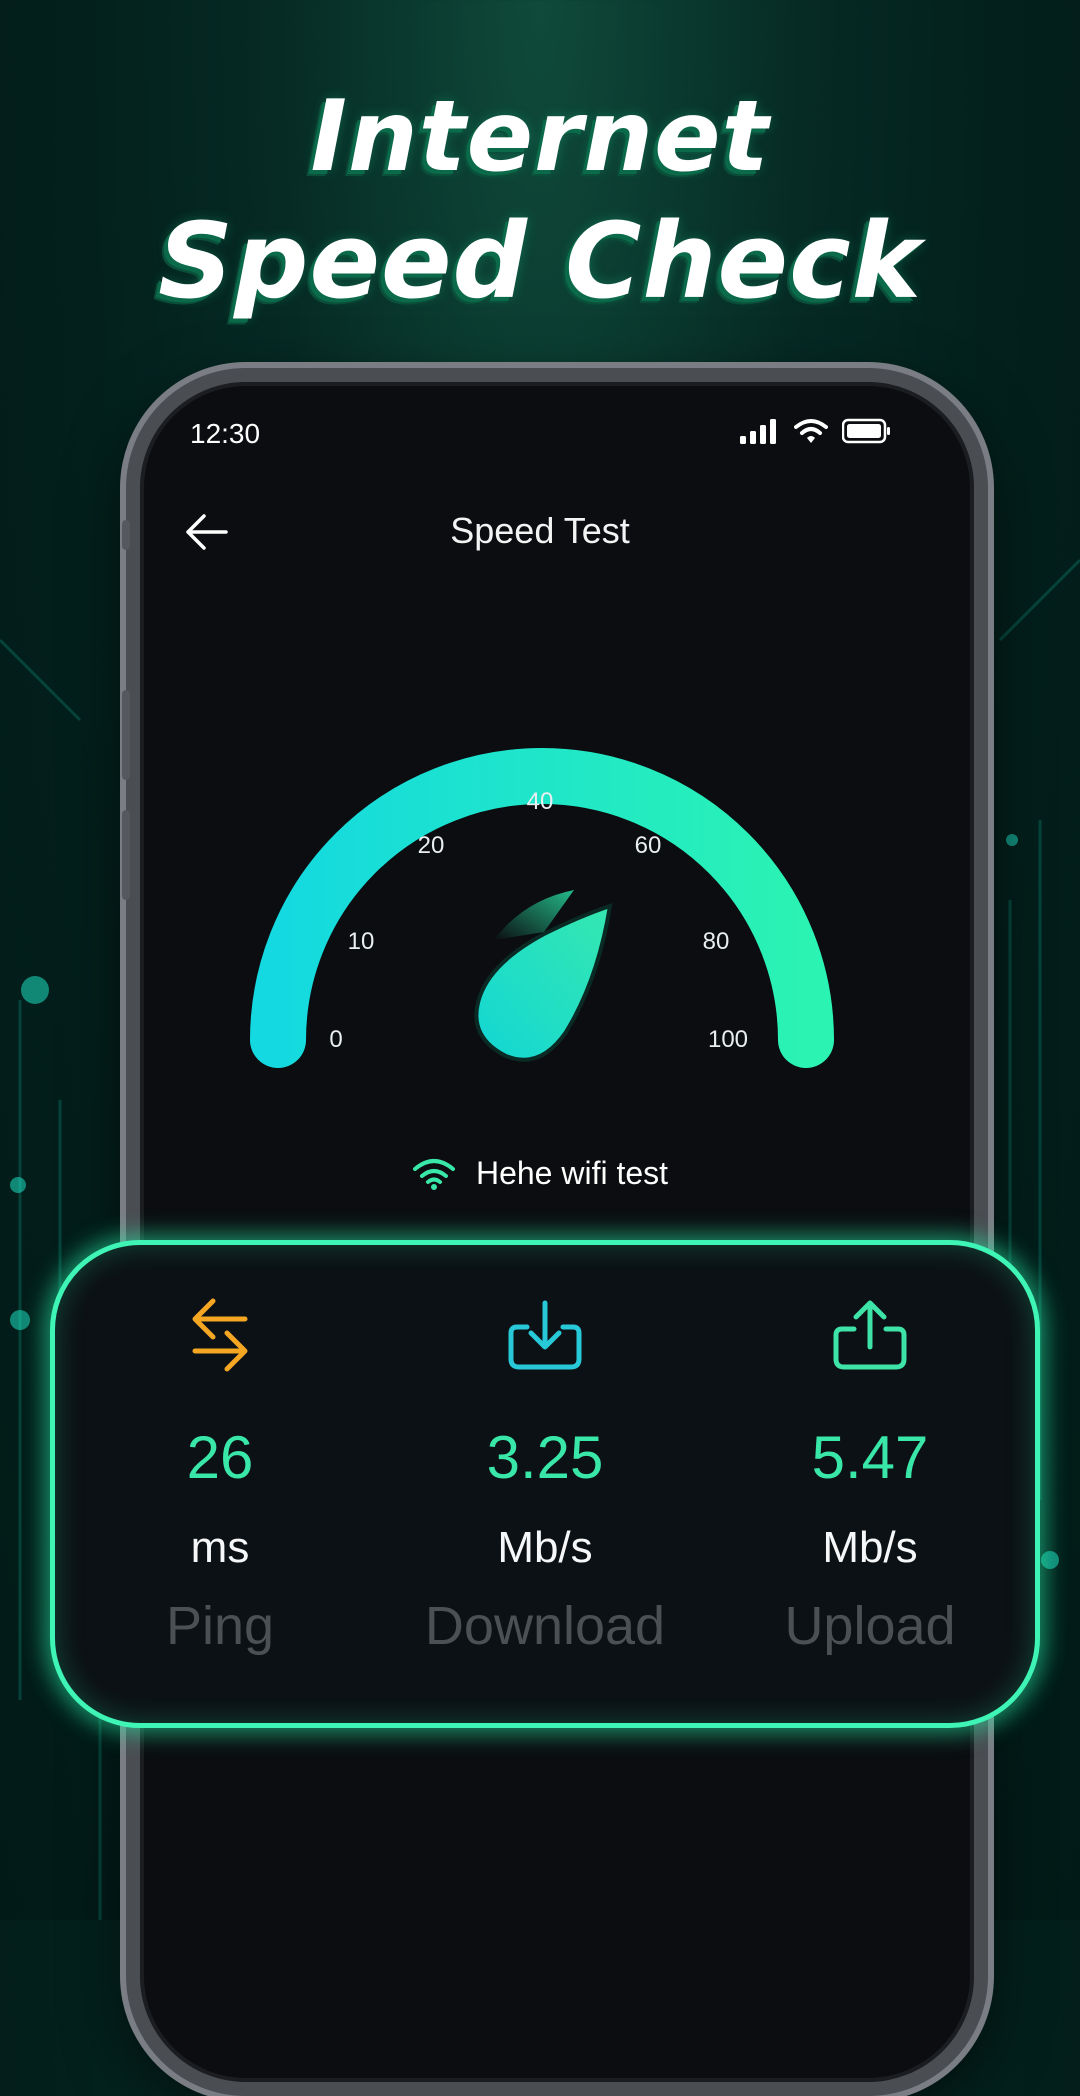  I want to click on gauge-tick-40: 40, so click(540, 801).